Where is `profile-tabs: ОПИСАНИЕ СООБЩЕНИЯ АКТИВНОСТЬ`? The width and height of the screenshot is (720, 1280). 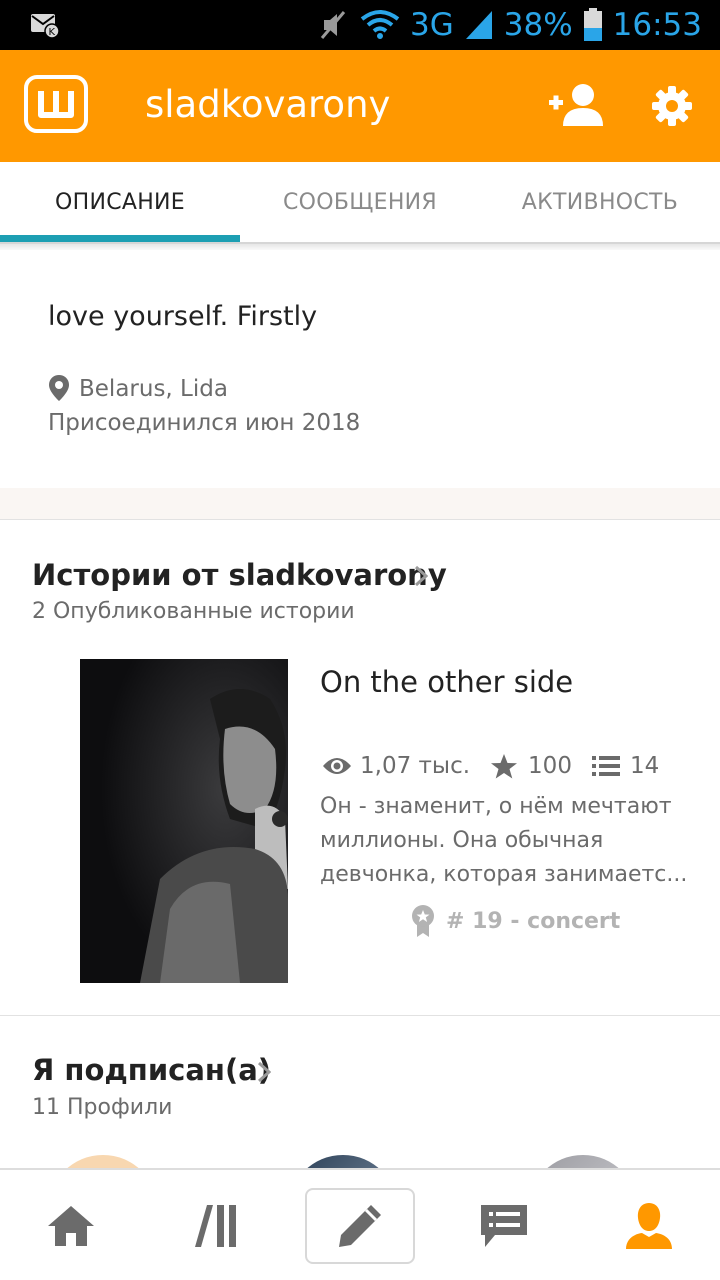 profile-tabs: ОПИСАНИЕ СООБЩЕНИЯ АКТИВНОСТЬ is located at coordinates (360, 203).